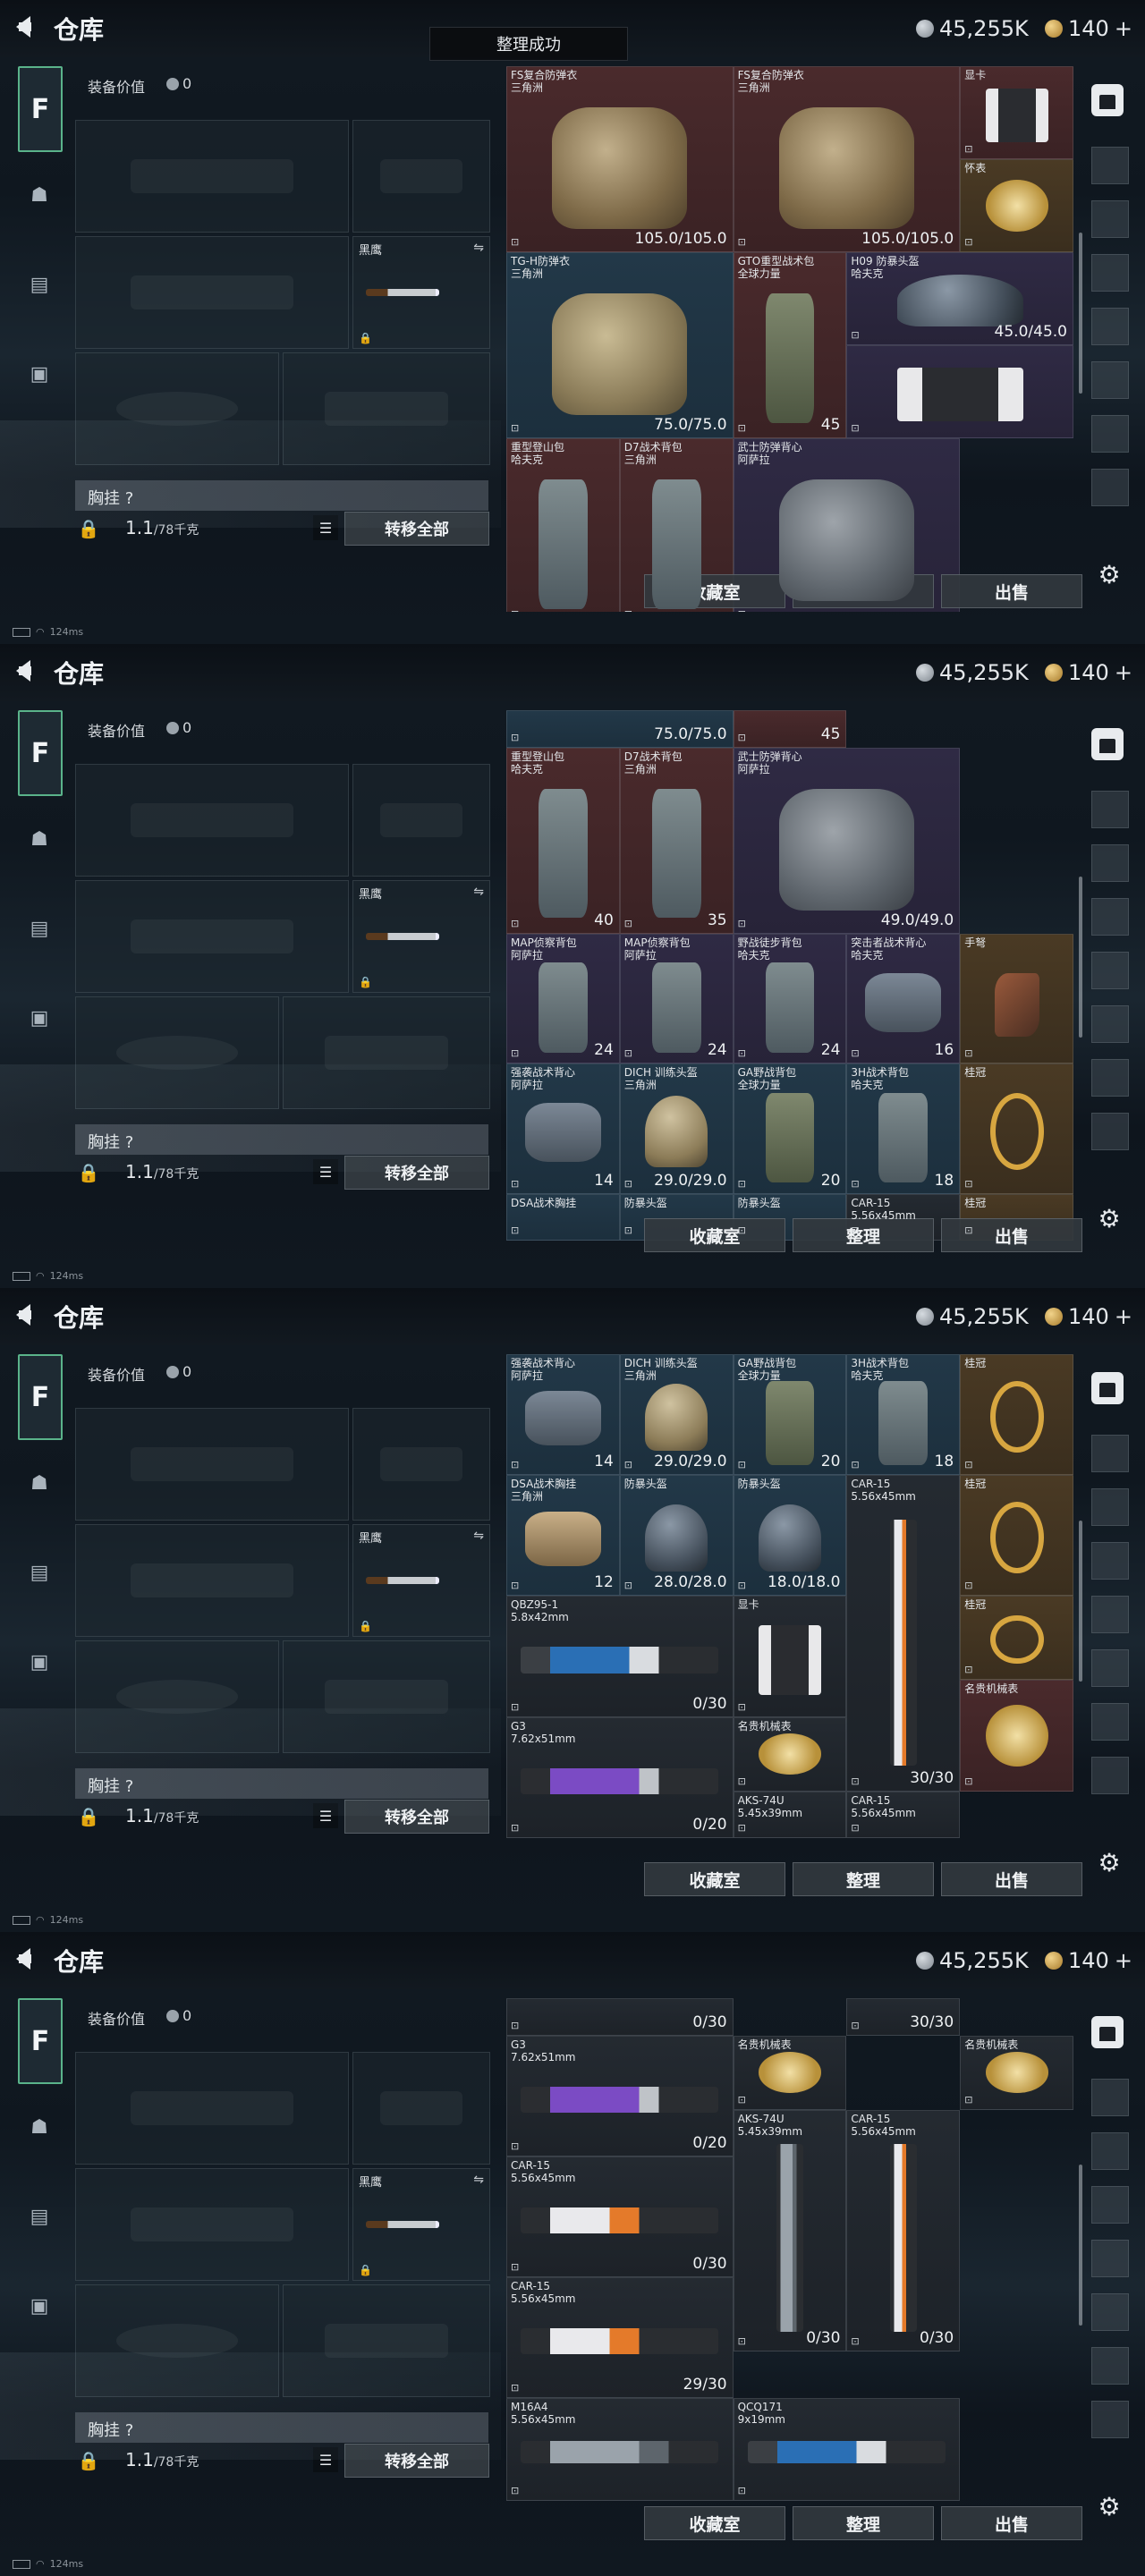 This screenshot has height=2576, width=1145. I want to click on inventory-item: AKS-74U 5.45x39mm 0/30 ⊡, so click(790, 2230).